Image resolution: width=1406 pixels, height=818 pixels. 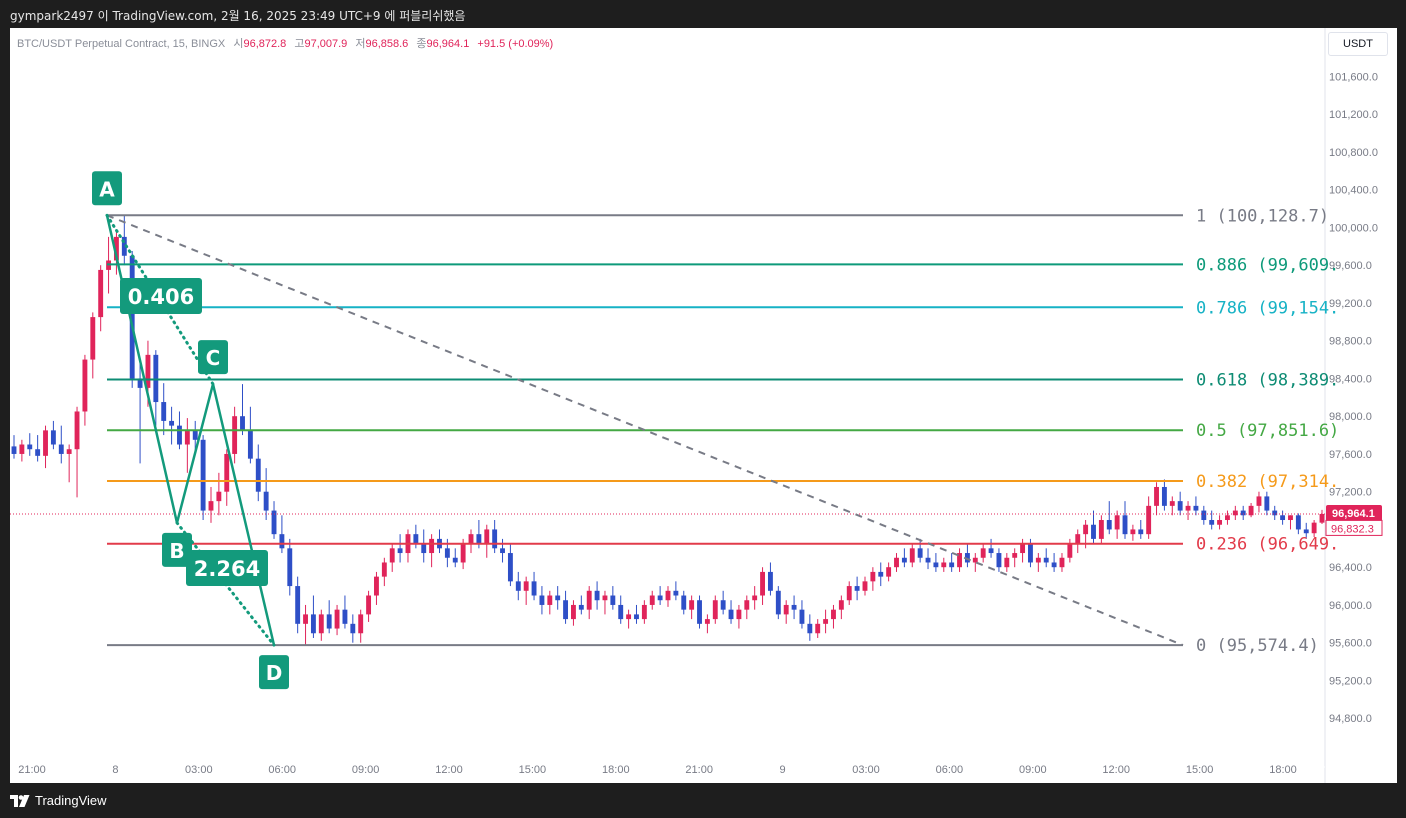 I want to click on low-value: 96,858.6, so click(x=387, y=44).